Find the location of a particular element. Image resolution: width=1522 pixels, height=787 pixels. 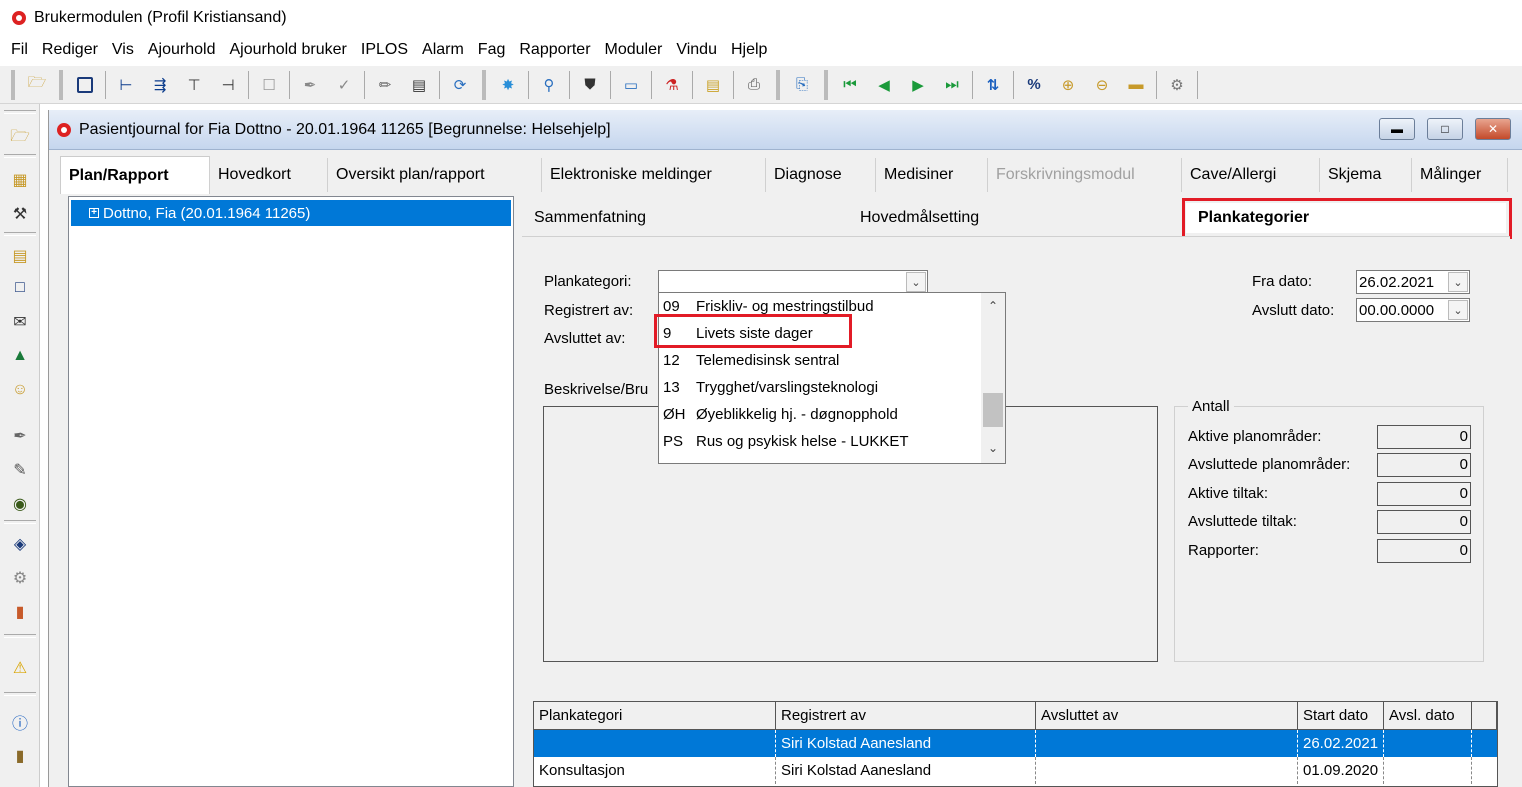

avslutt-dato-picker: 00.00.0000 ⌄ is located at coordinates (1413, 310).